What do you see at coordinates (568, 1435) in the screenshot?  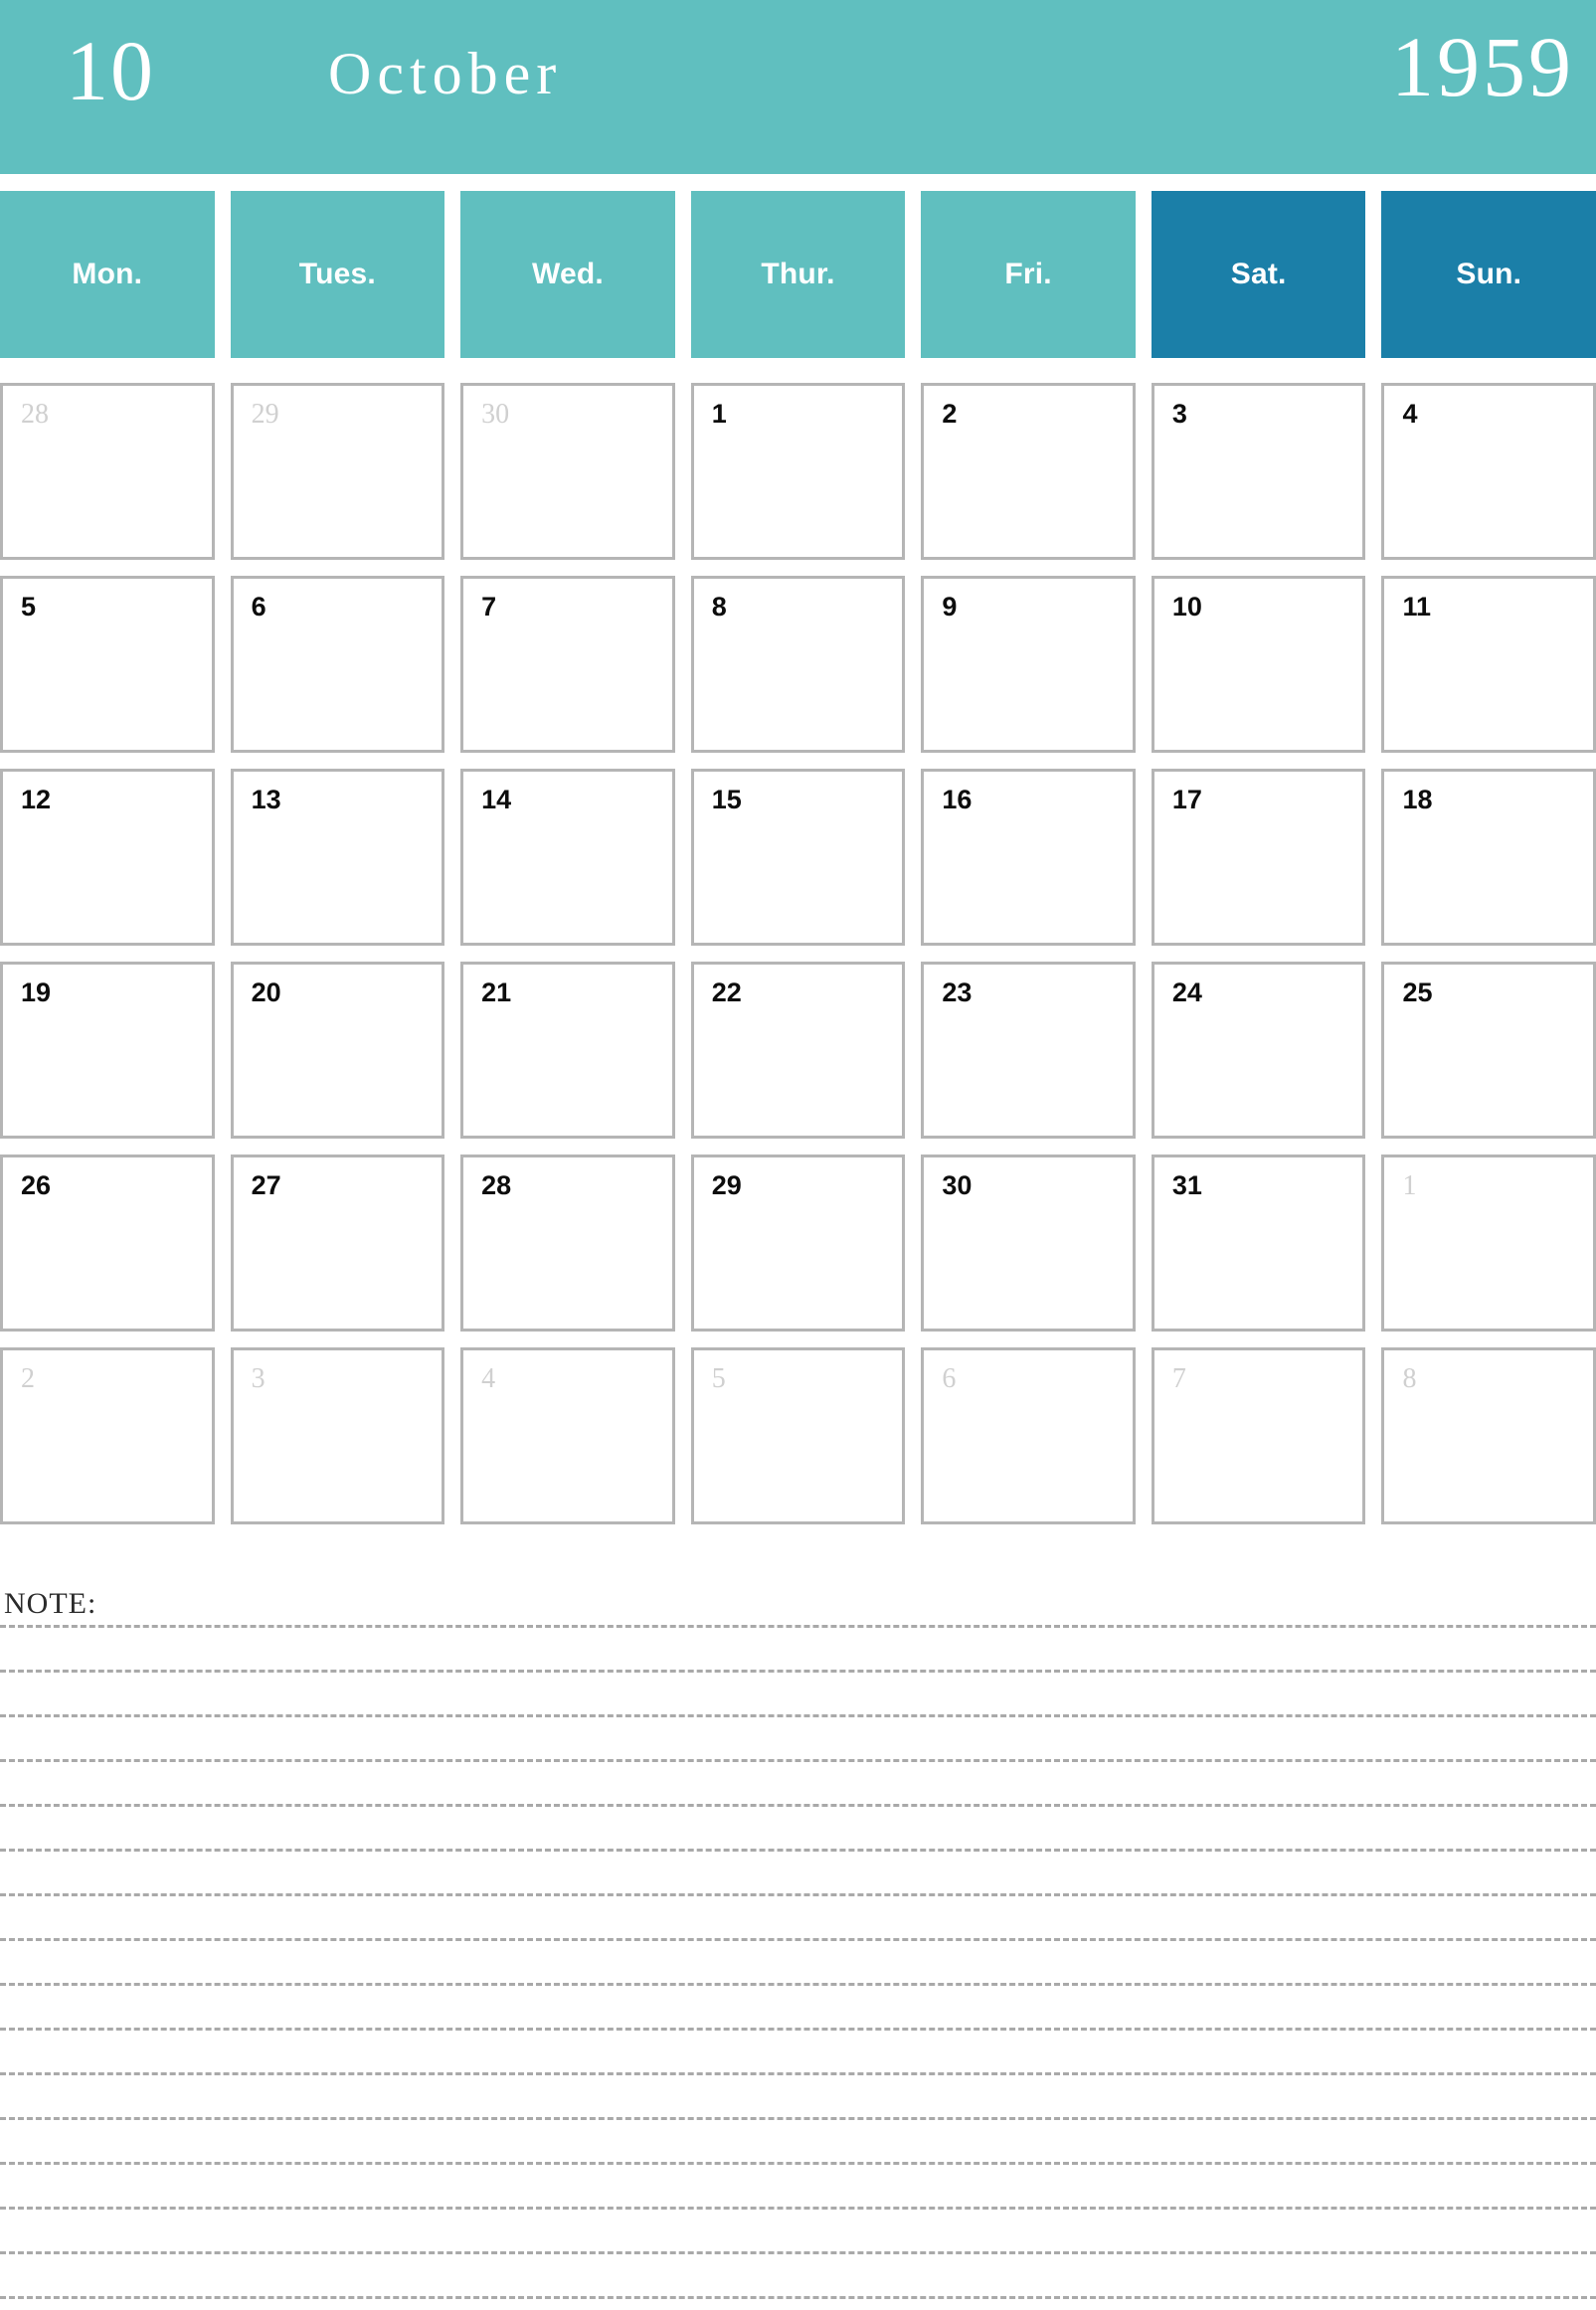 I see `day-cell-adjacent-month: 4` at bounding box center [568, 1435].